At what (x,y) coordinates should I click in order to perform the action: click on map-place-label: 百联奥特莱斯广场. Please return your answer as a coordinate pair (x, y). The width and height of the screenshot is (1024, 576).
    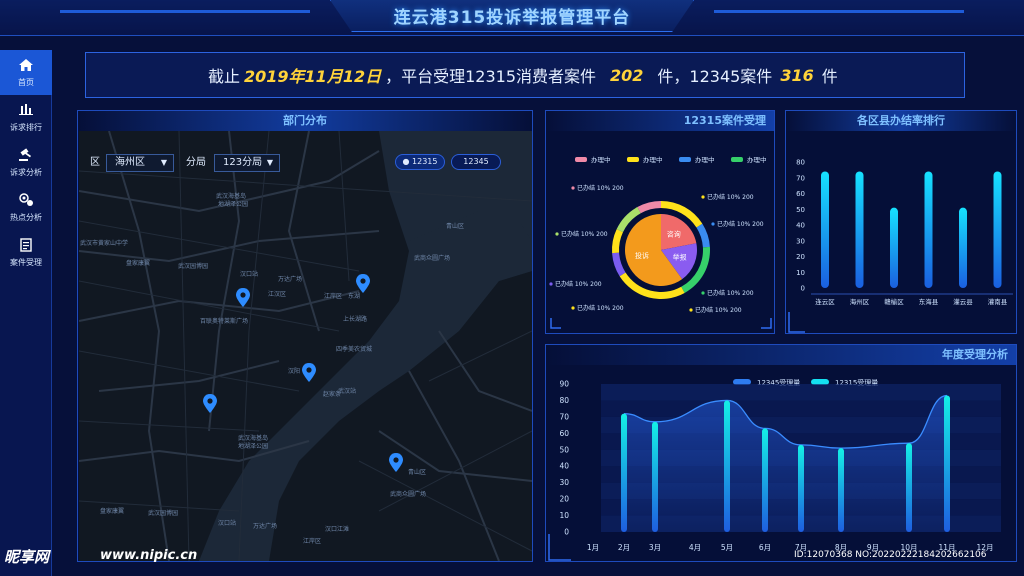
    Looking at the image, I should click on (224, 321).